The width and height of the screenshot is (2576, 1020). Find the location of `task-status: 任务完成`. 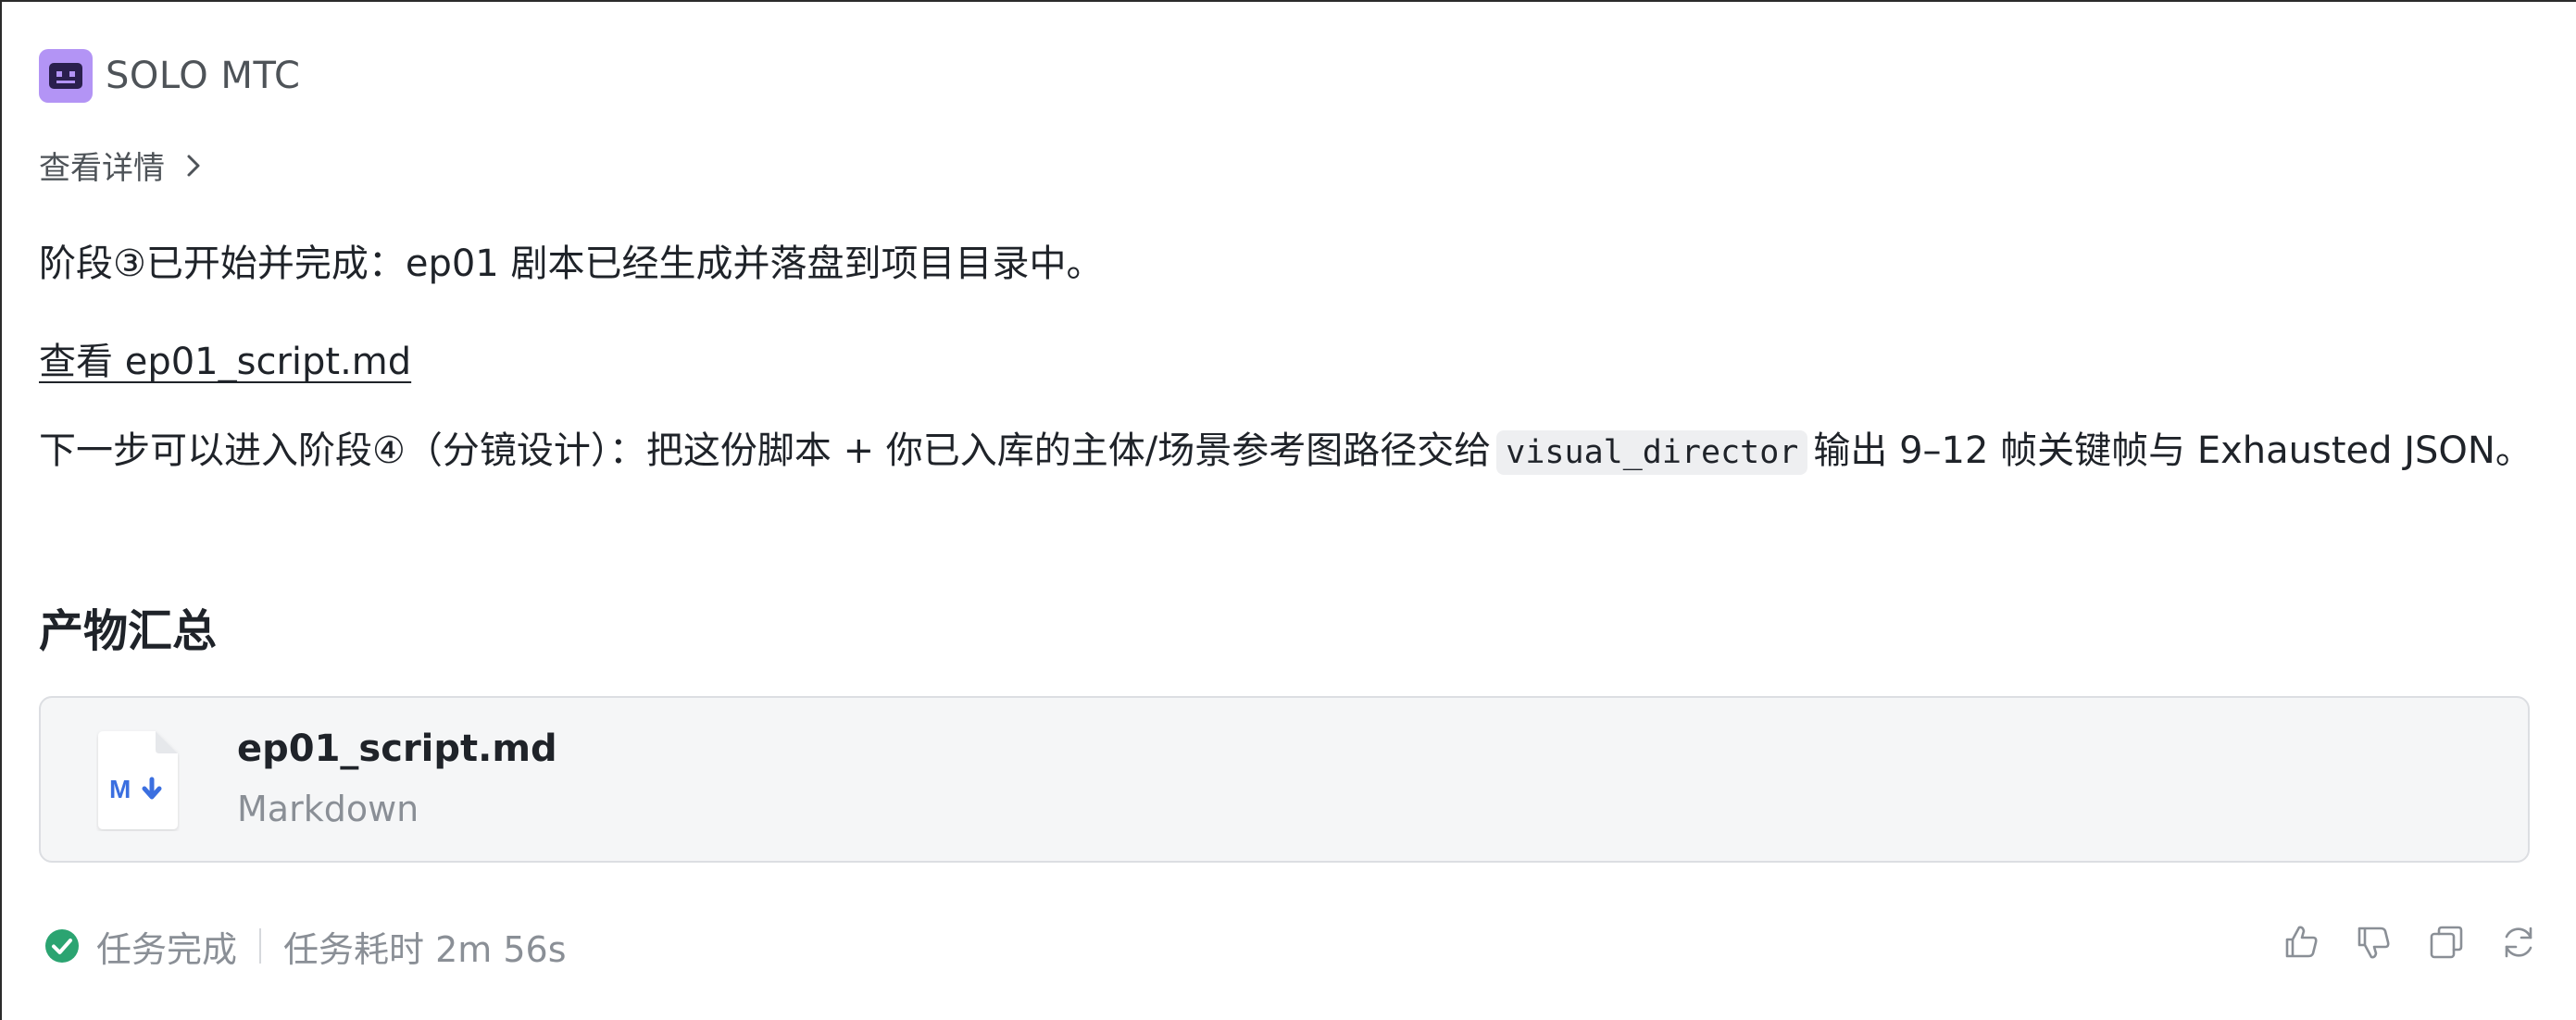

task-status: 任务完成 is located at coordinates (167, 949).